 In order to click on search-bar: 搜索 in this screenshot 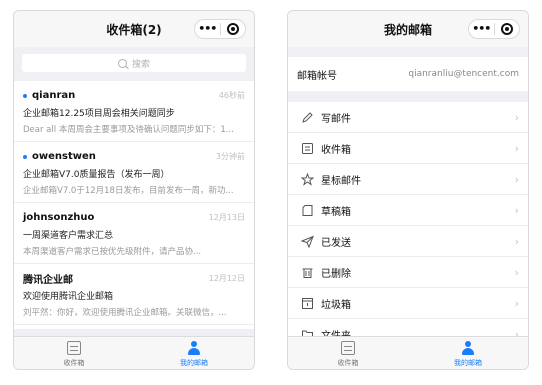, I will do `click(134, 64)`.